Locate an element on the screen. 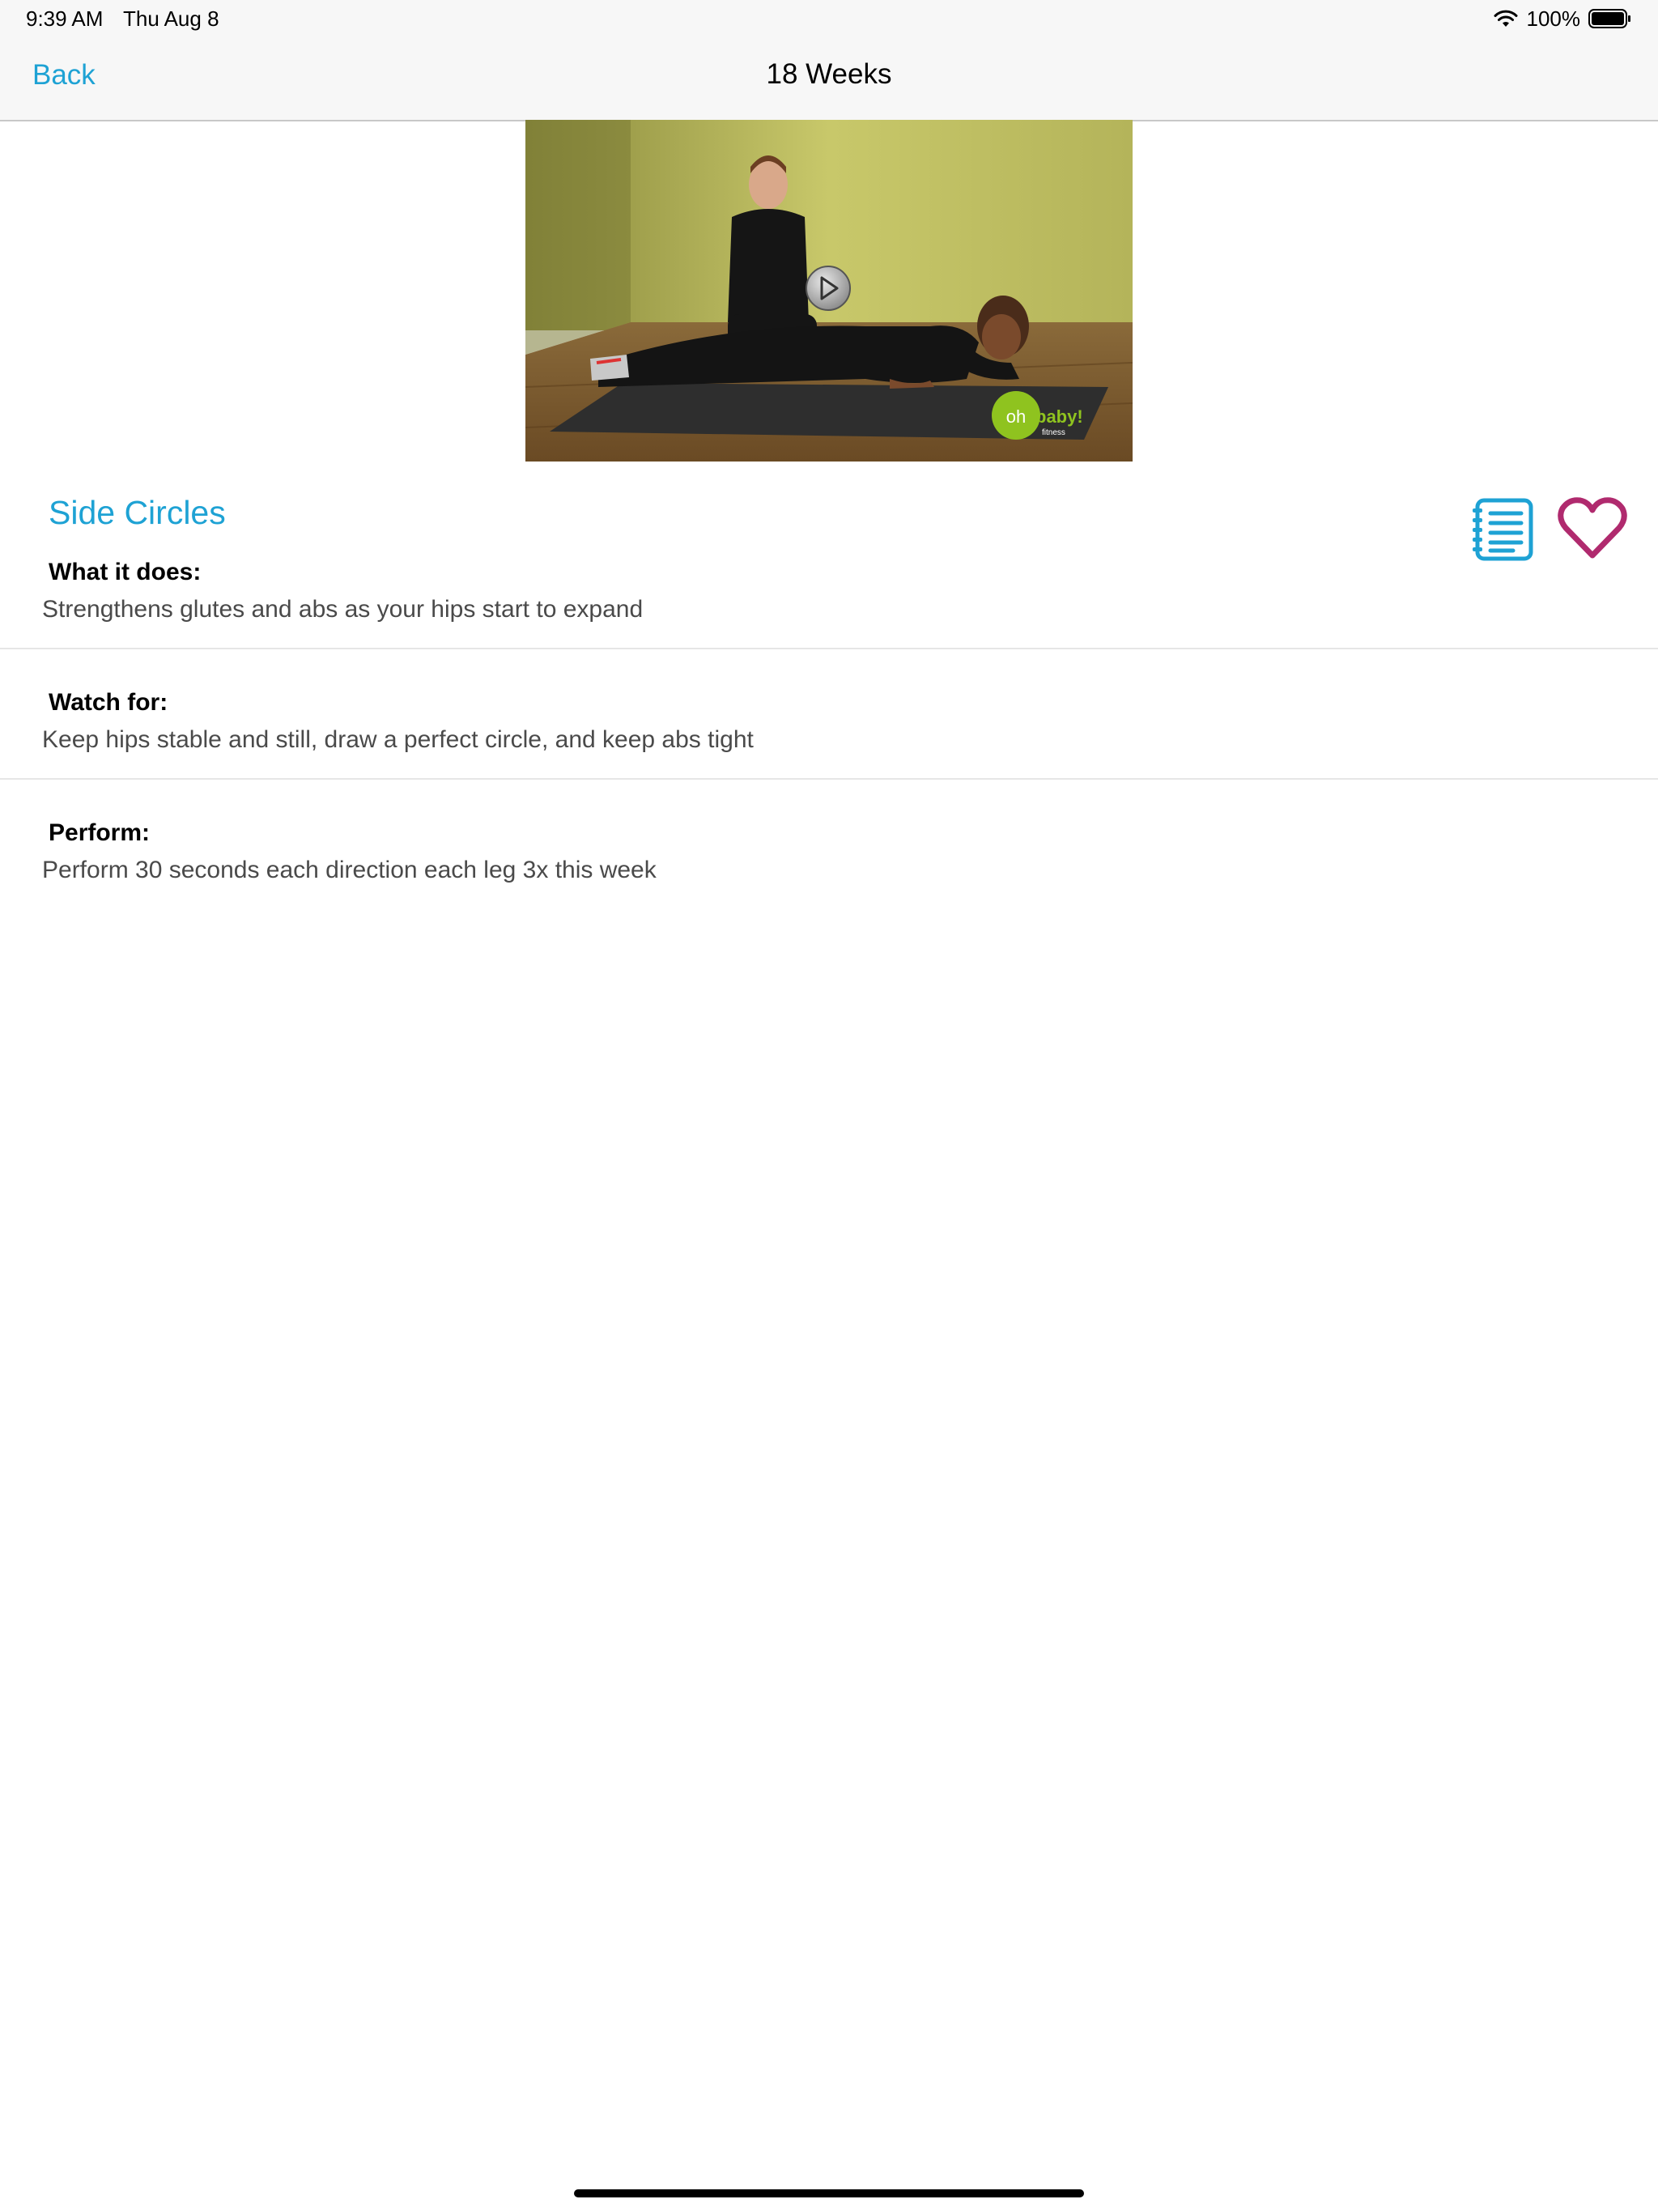 The height and width of the screenshot is (2212, 1658). status-indicators: 100% is located at coordinates (1563, 19).